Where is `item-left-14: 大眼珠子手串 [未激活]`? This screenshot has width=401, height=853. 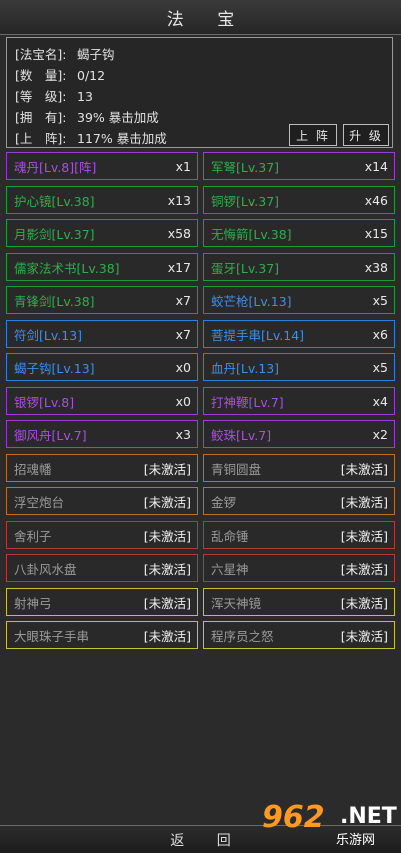
item-left-14: 大眼珠子手串 [未激活] is located at coordinates (102, 635).